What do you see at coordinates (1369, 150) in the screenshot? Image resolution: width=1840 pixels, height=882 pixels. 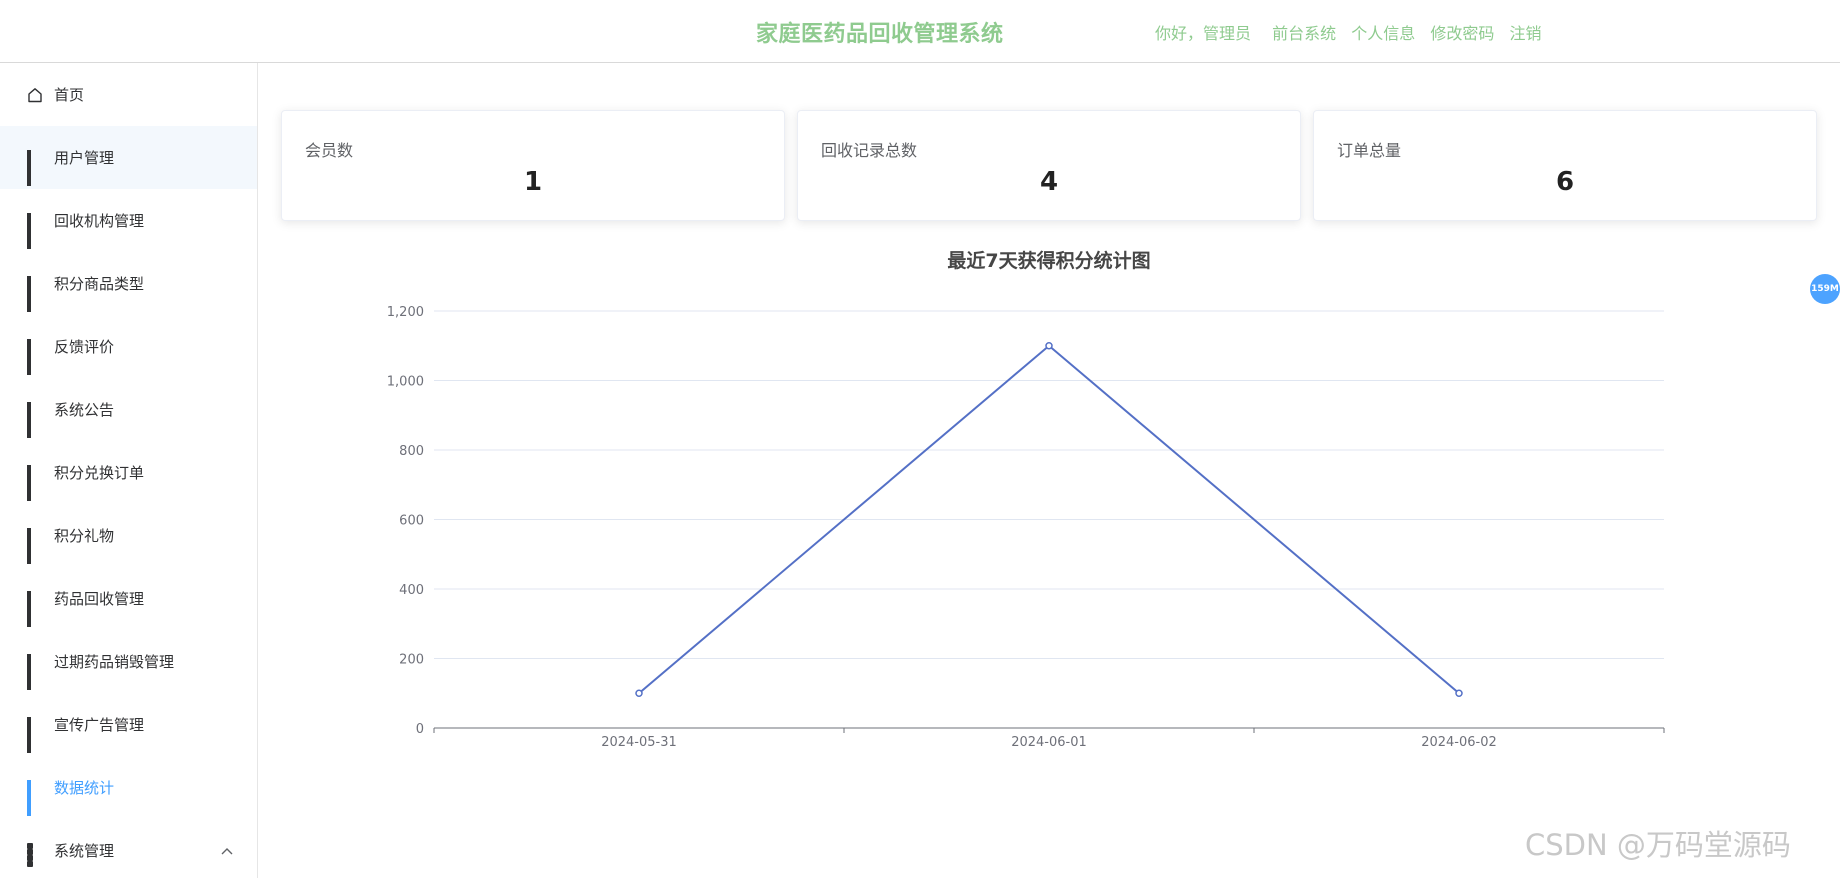 I see `stat-label: 订单总量` at bounding box center [1369, 150].